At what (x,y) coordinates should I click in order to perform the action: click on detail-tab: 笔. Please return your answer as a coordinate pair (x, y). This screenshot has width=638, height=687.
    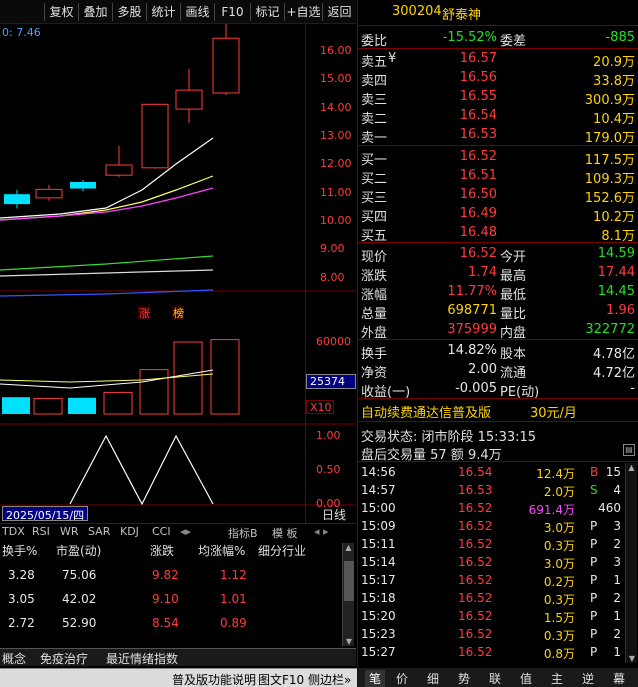
    Looking at the image, I should click on (375, 678).